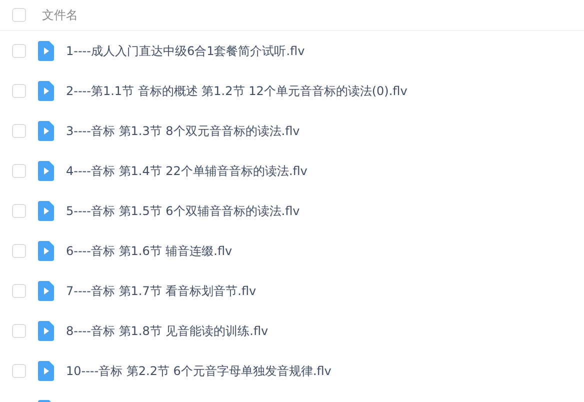 This screenshot has height=402, width=584. I want to click on file-name: 7----音标 第1.7节 看音标划音节.flv, so click(161, 291).